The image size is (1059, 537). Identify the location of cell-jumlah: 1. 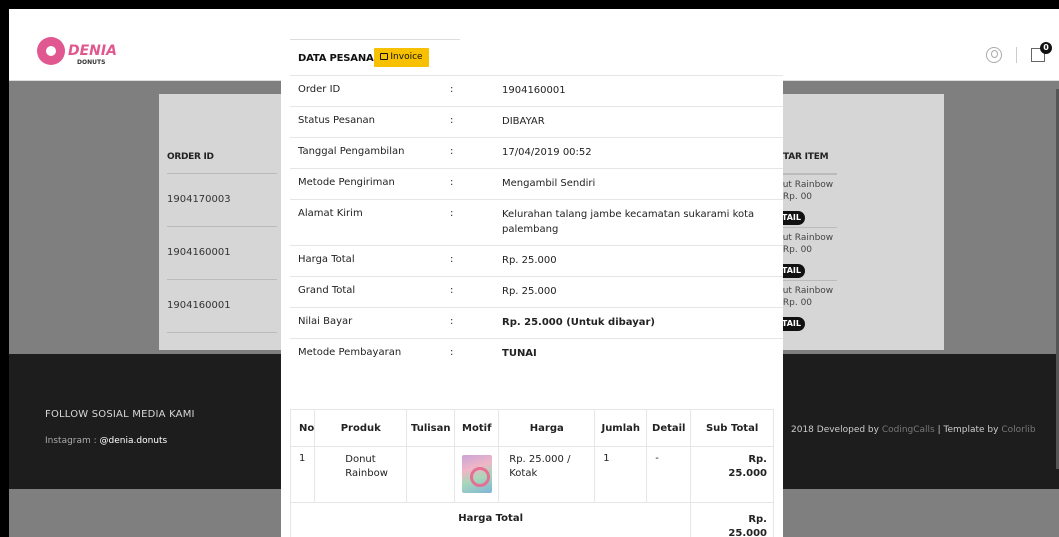
(621, 474).